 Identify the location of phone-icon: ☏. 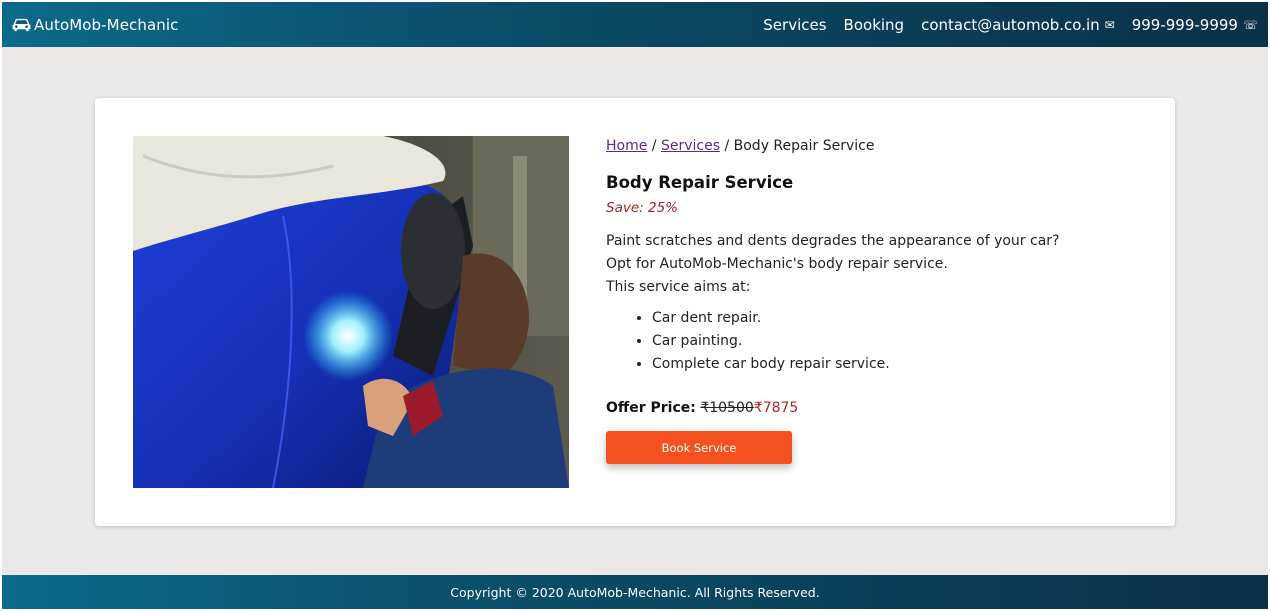
(1250, 24).